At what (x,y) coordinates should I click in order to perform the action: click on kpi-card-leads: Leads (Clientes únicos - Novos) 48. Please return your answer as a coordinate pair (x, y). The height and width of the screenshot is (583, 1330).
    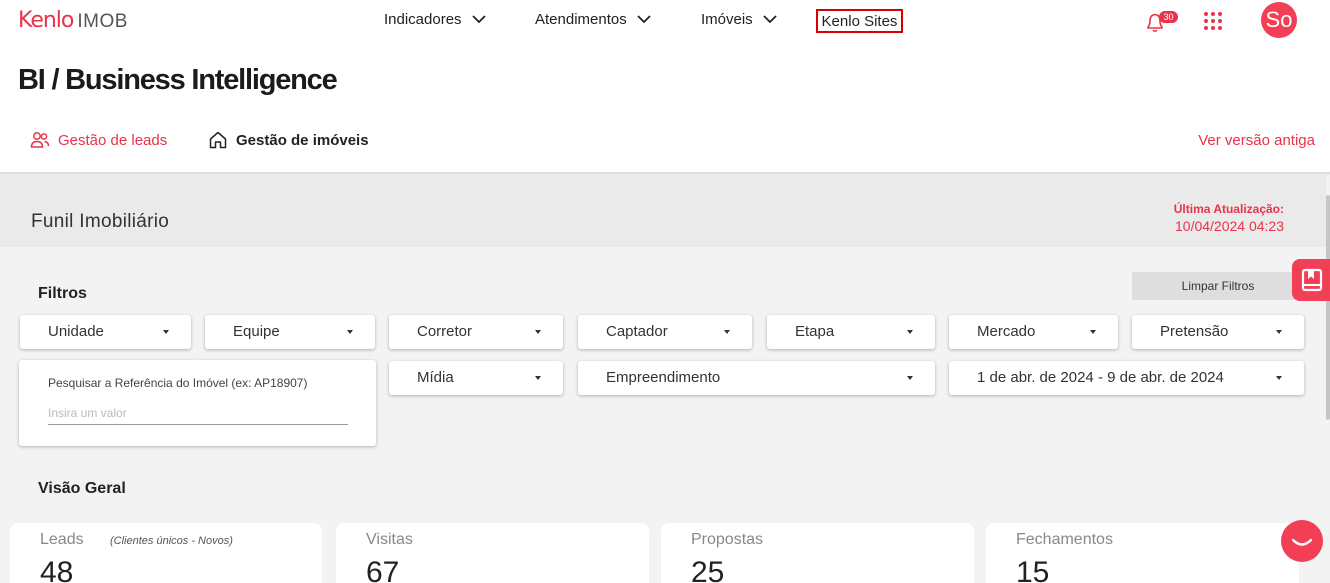
    Looking at the image, I should click on (166, 553).